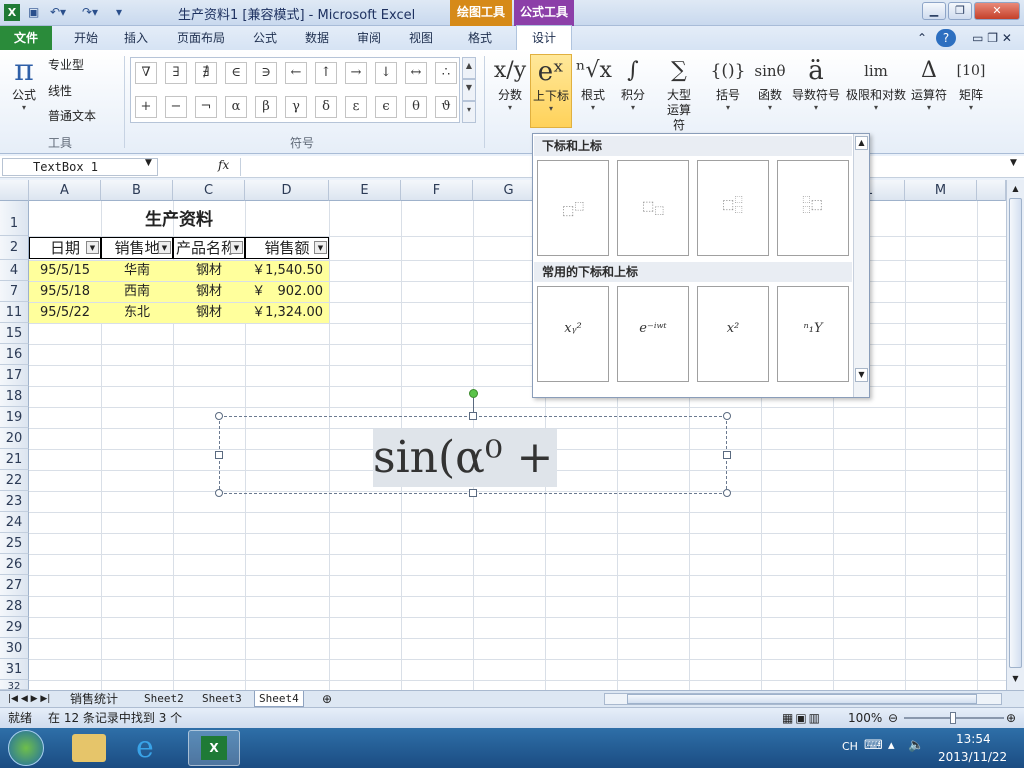  I want to click on row-header-4: 4, so click(14, 270).